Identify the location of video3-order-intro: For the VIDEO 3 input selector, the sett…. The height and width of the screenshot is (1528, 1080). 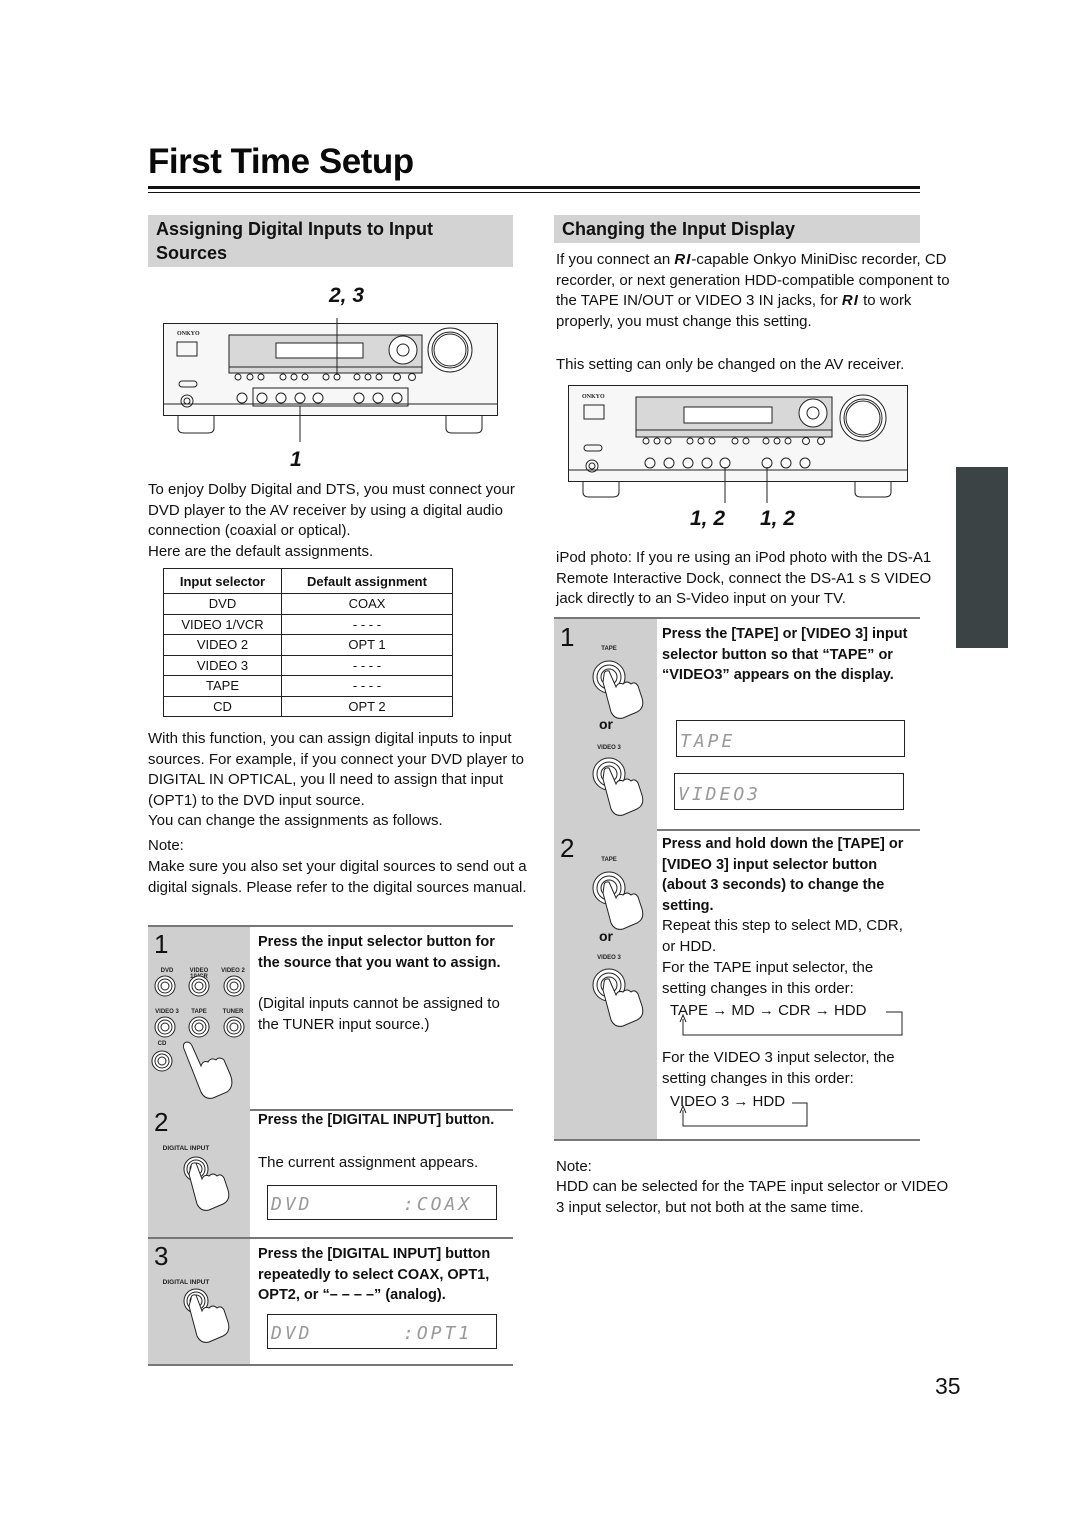
(778, 1068).